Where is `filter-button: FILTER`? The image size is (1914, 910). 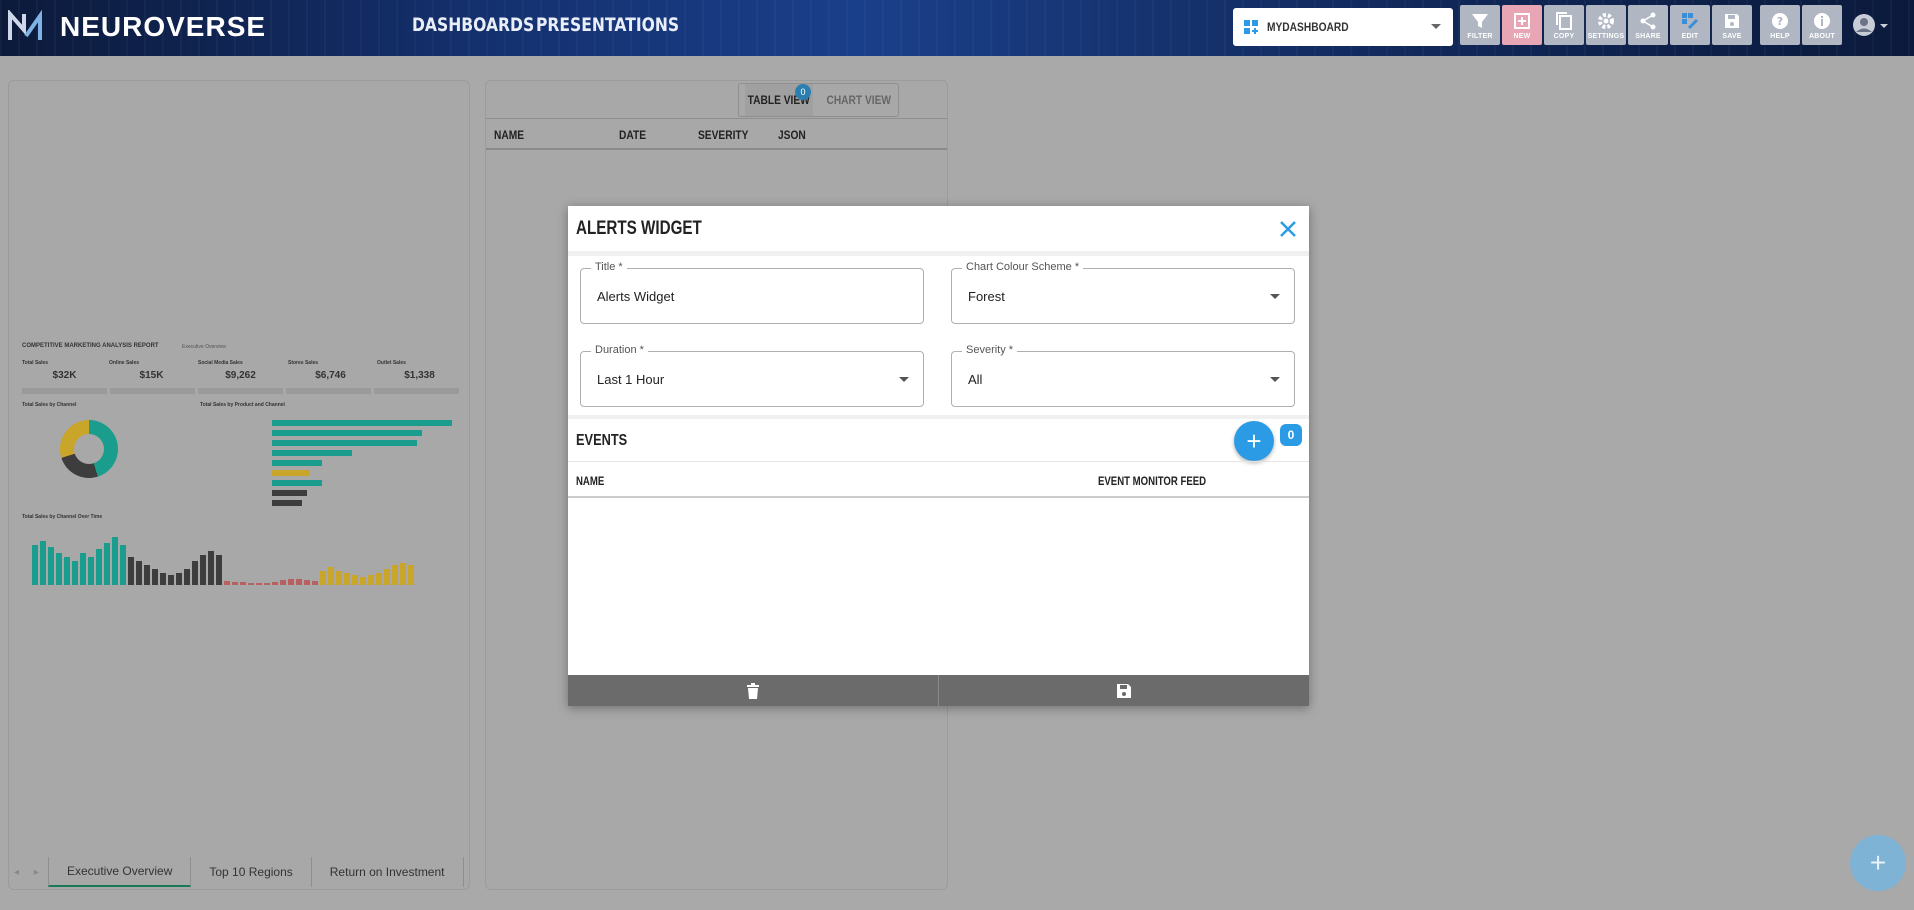
filter-button: FILTER is located at coordinates (1480, 25).